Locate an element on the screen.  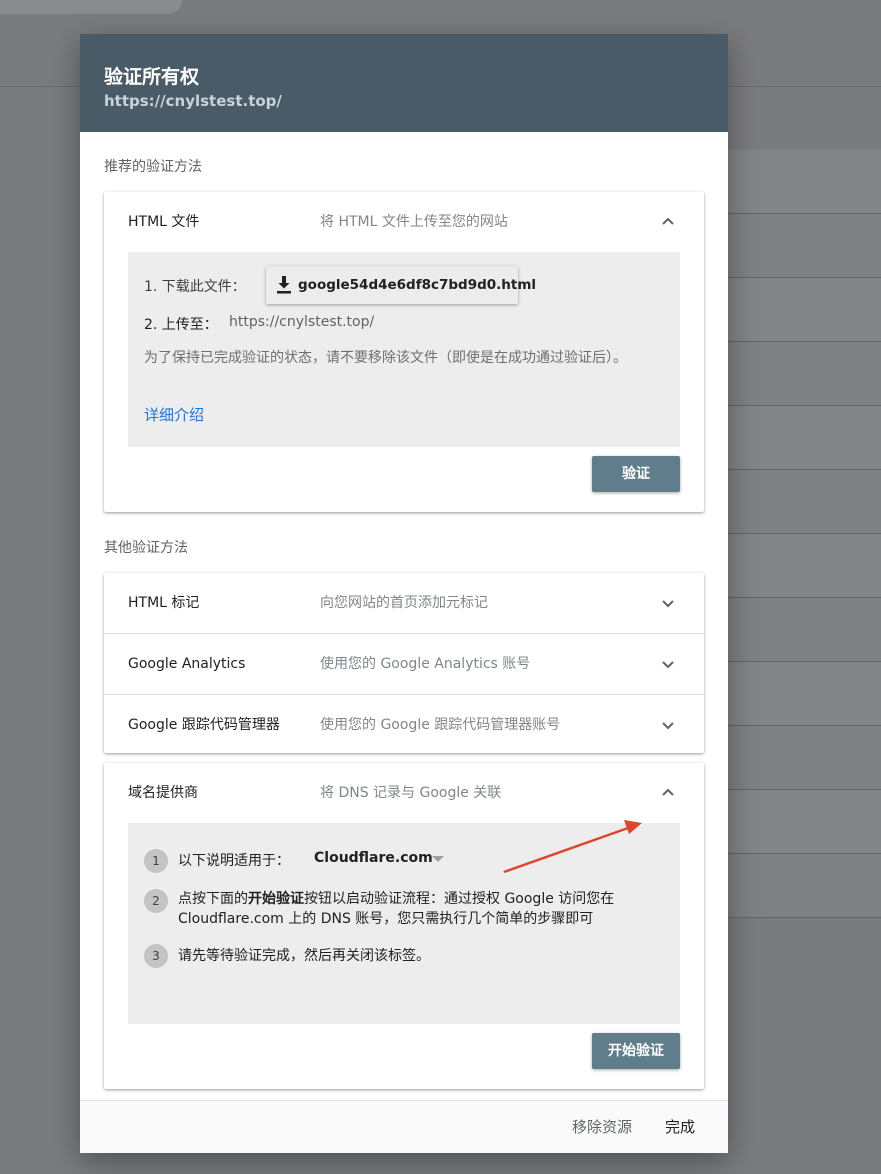
annotation-arrow-icon is located at coordinates (572, 847).